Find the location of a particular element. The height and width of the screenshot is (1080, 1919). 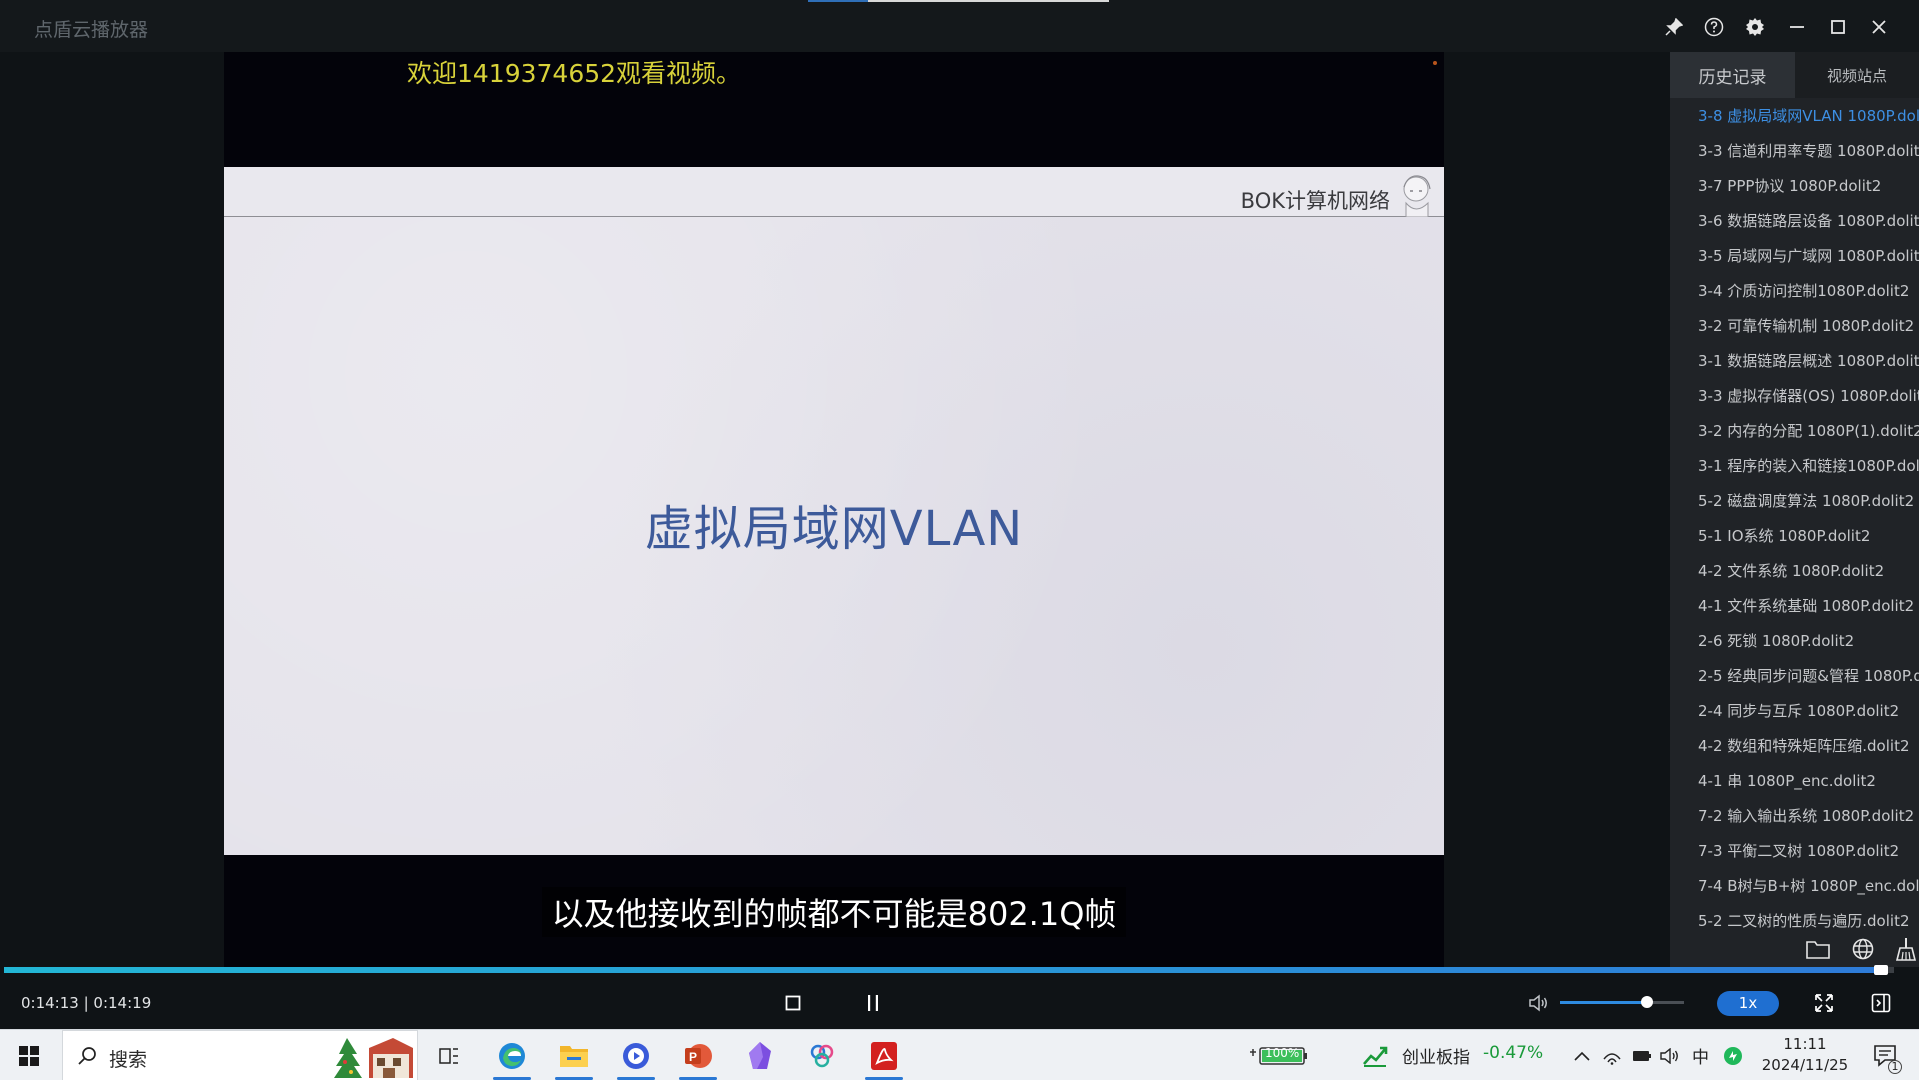

task-view-icon is located at coordinates (449, 1055).